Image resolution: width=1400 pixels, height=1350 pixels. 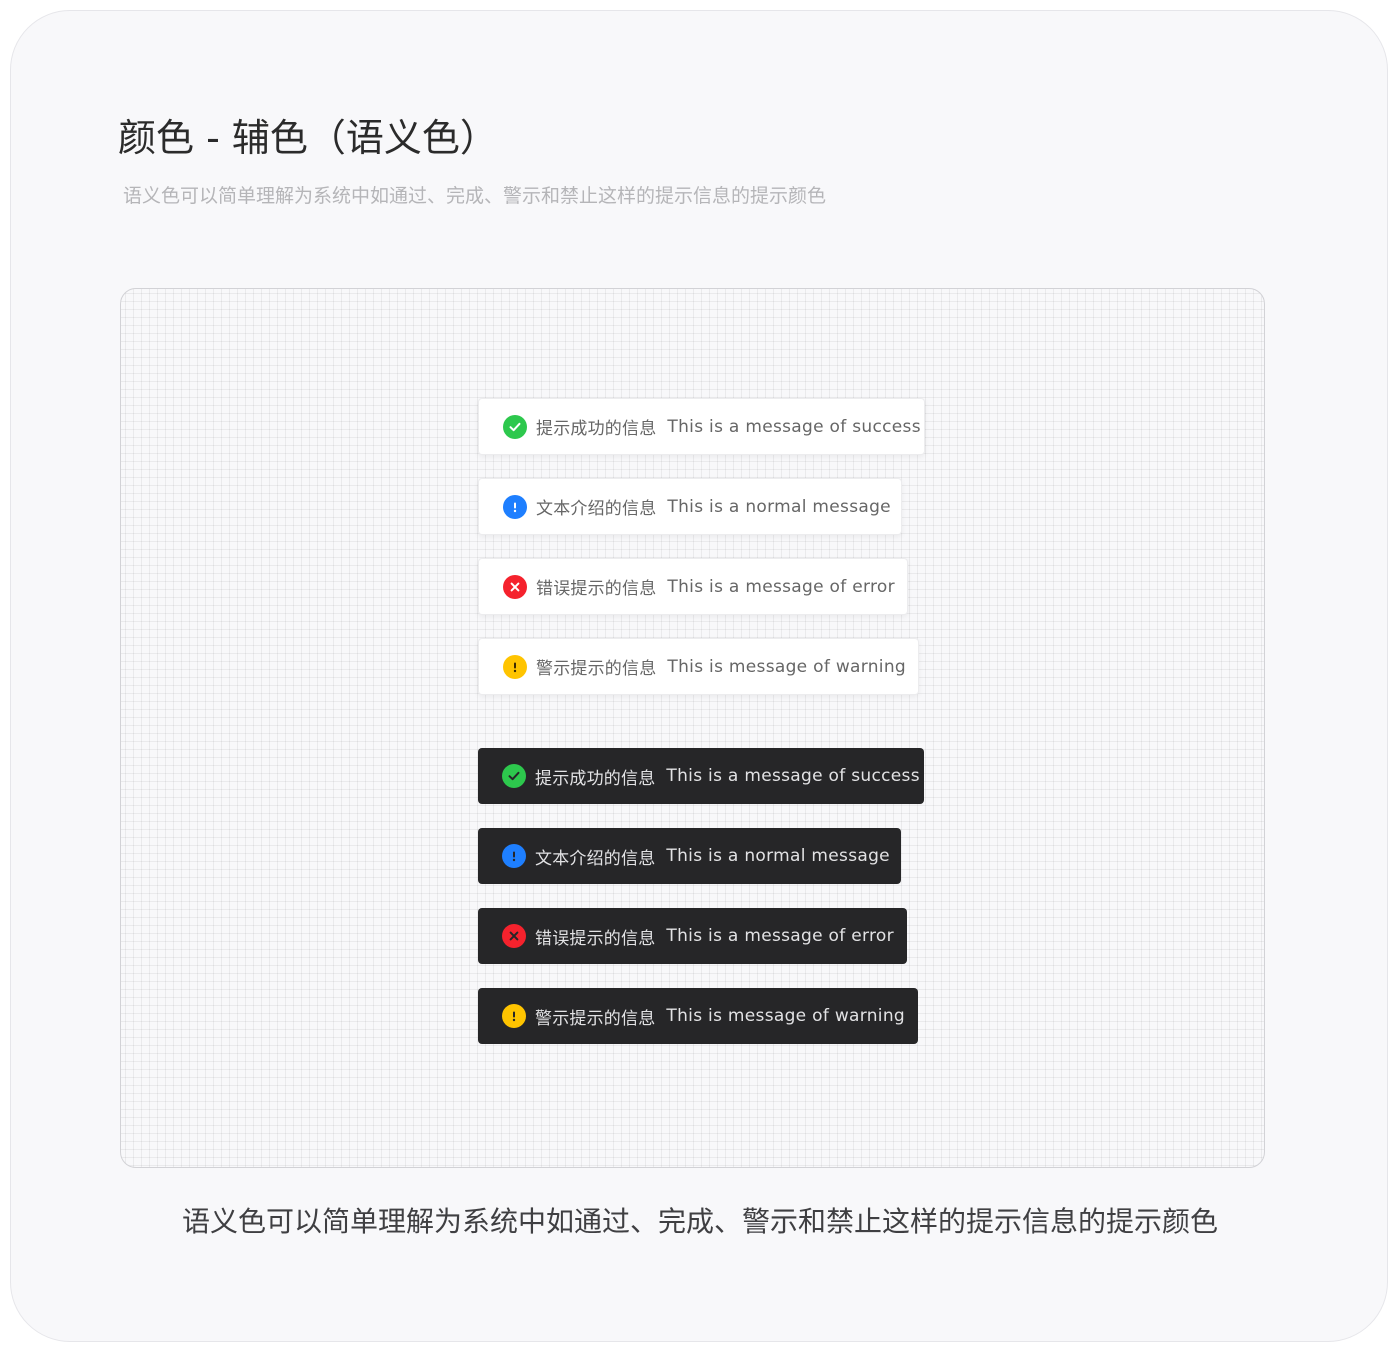 I want to click on message-error-dark: 错误提示的信息 This is a message of error, so click(x=692, y=936).